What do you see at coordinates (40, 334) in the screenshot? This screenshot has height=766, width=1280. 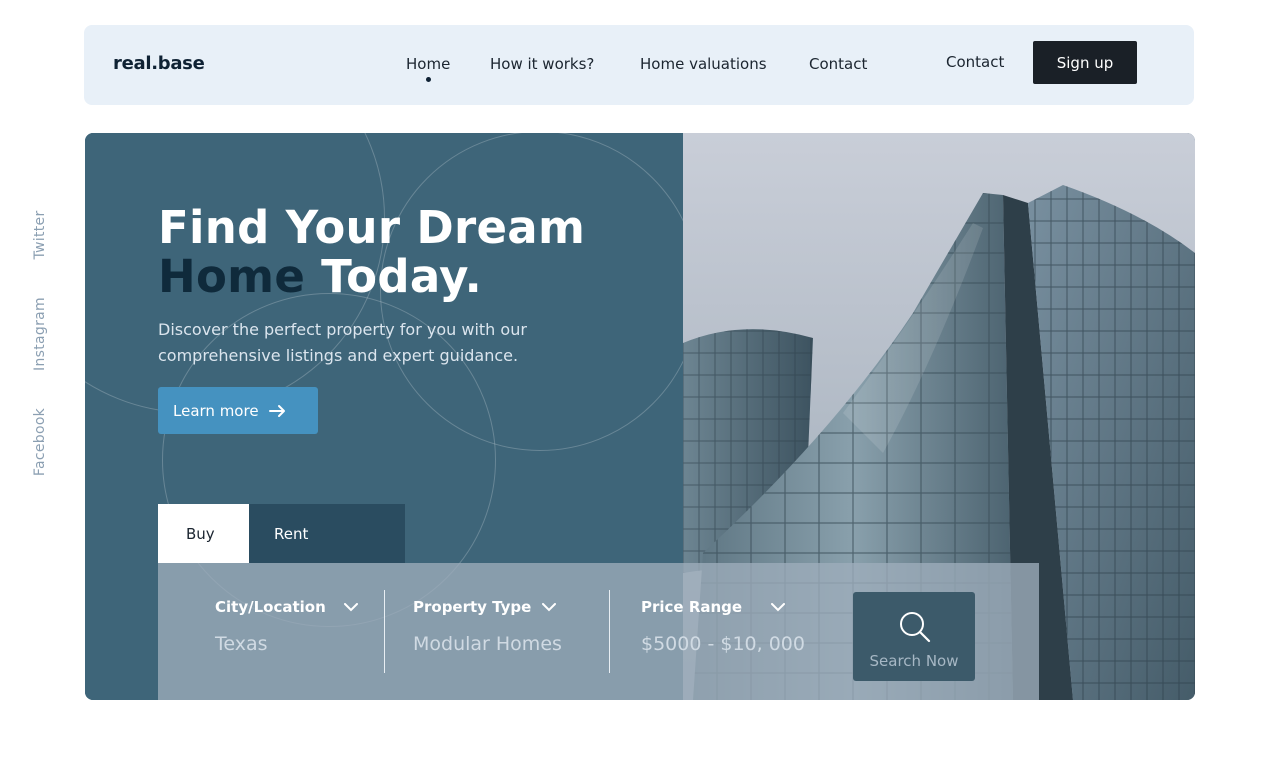 I see `social-link-instagram: Instagram` at bounding box center [40, 334].